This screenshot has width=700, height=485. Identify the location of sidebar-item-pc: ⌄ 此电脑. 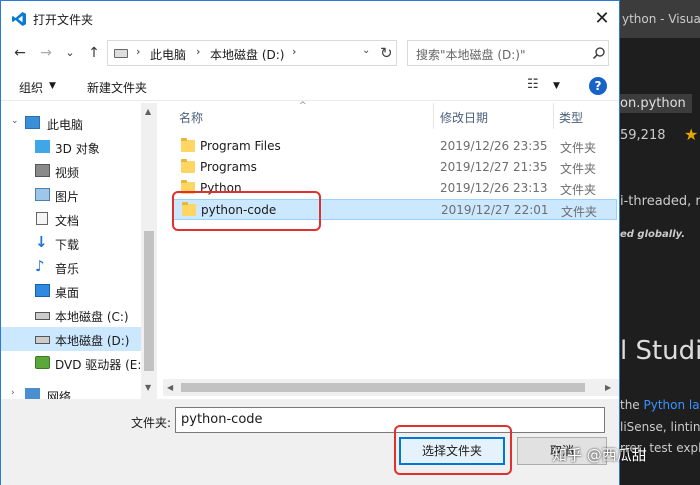
(71, 123).